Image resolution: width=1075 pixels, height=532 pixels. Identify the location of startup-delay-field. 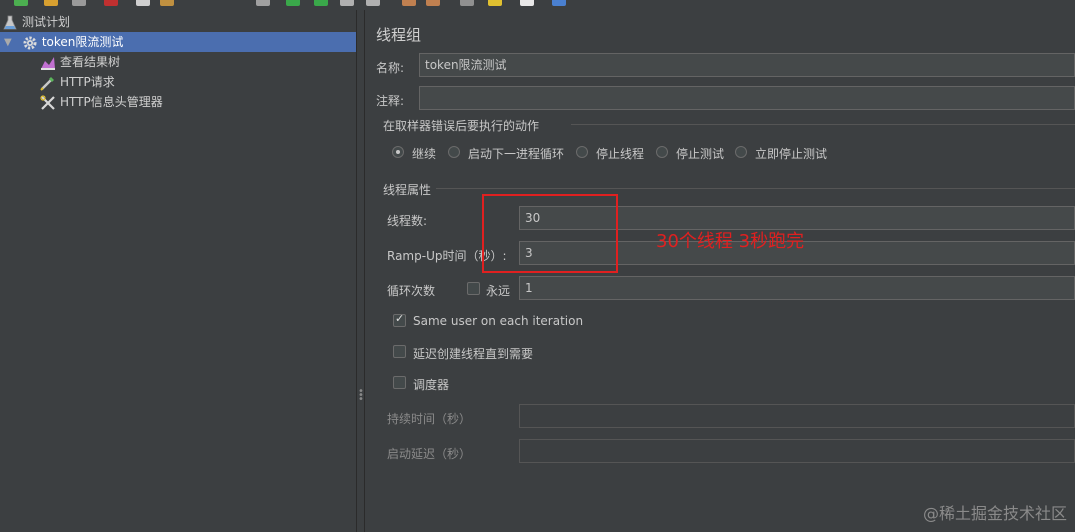
(797, 451).